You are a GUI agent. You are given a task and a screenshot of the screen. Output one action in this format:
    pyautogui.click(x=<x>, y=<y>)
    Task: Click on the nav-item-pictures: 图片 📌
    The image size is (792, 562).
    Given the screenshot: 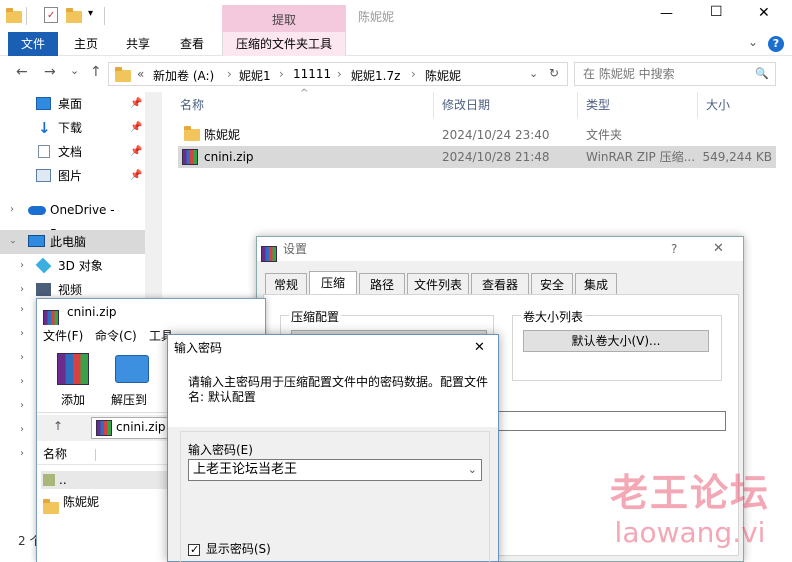 What is the action you would take?
    pyautogui.click(x=72, y=176)
    